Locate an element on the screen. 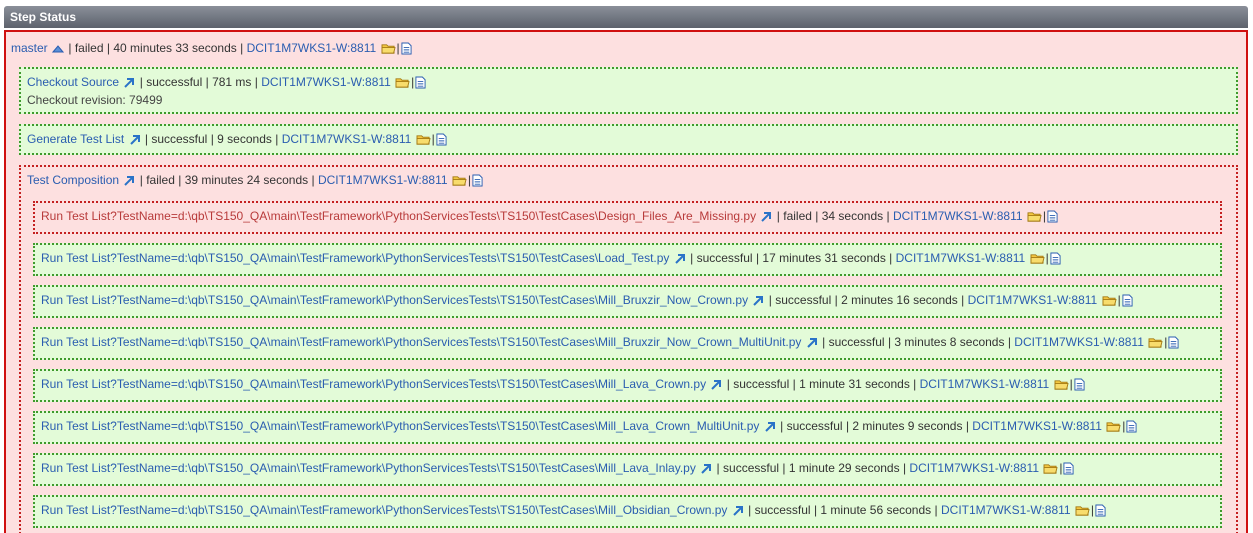 The height and width of the screenshot is (533, 1253). step-name-link: Generate Test List is located at coordinates (75, 139).